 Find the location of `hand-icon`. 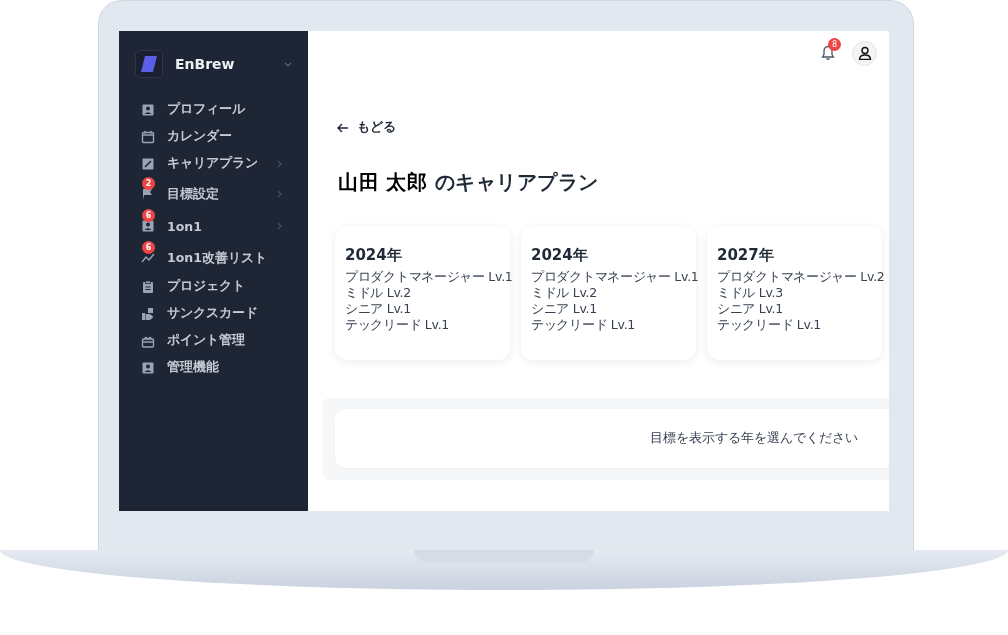

hand-icon is located at coordinates (148, 313).